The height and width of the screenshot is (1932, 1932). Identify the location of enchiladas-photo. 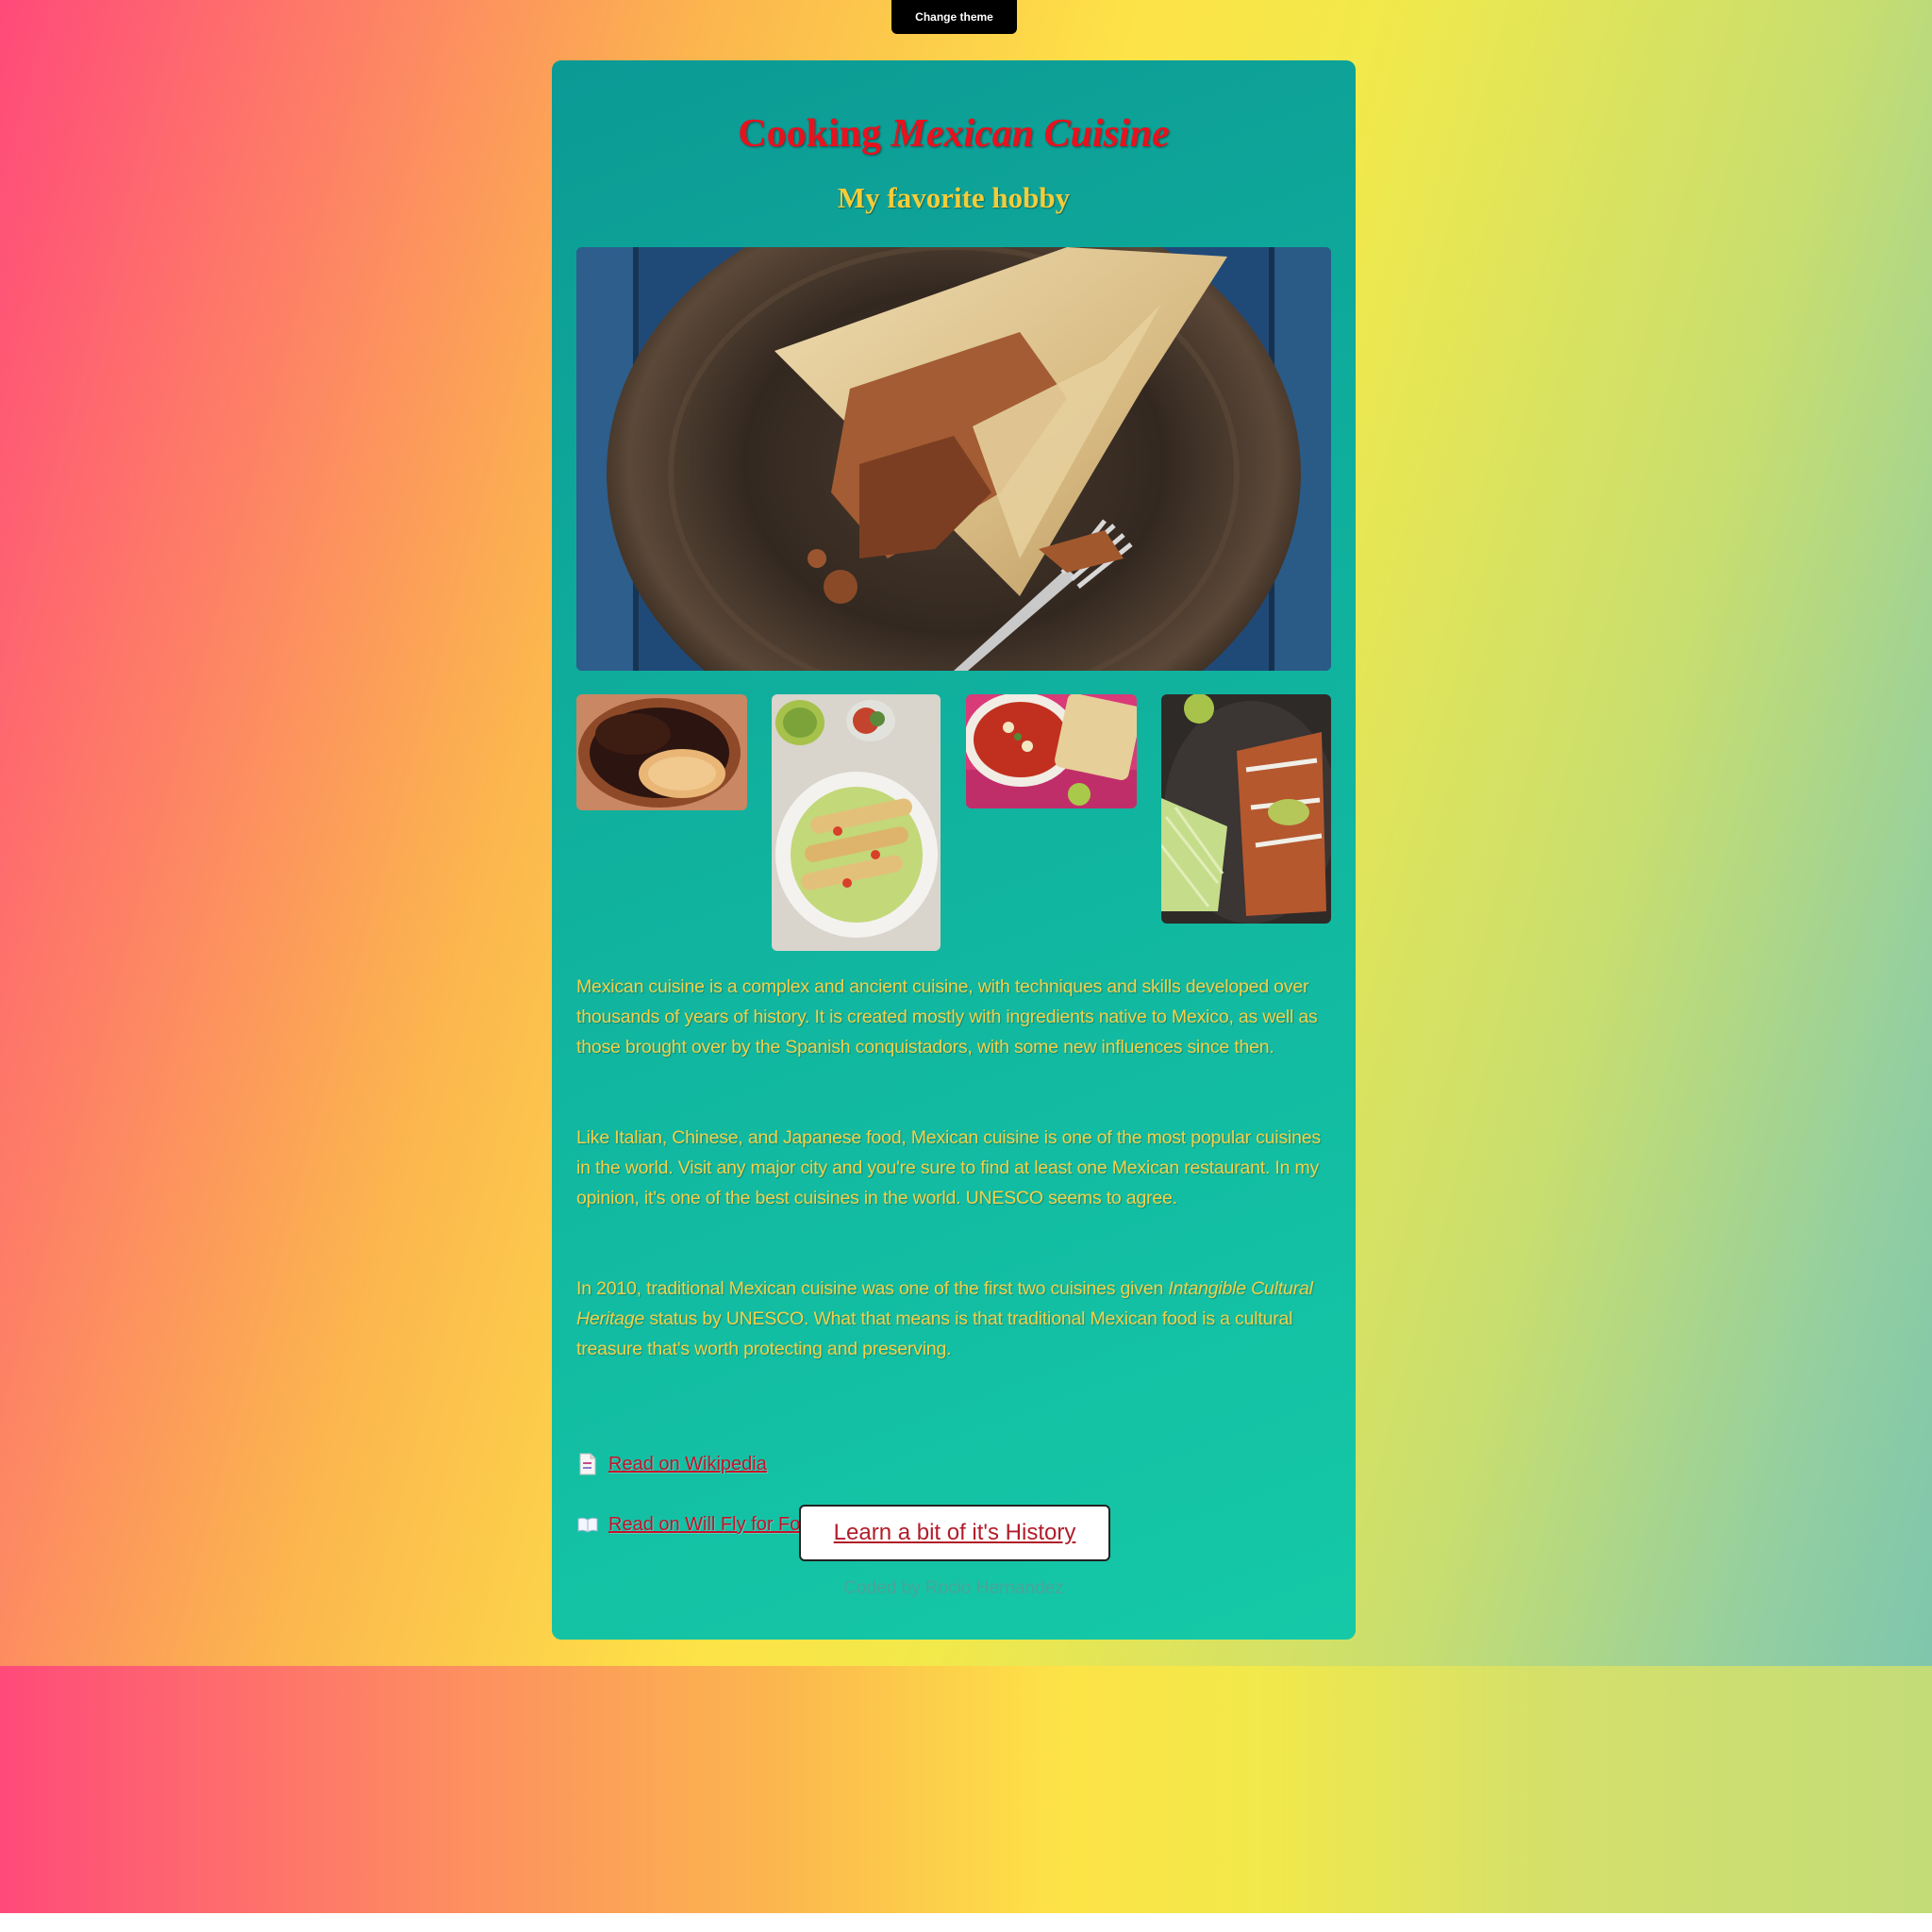
(1246, 809).